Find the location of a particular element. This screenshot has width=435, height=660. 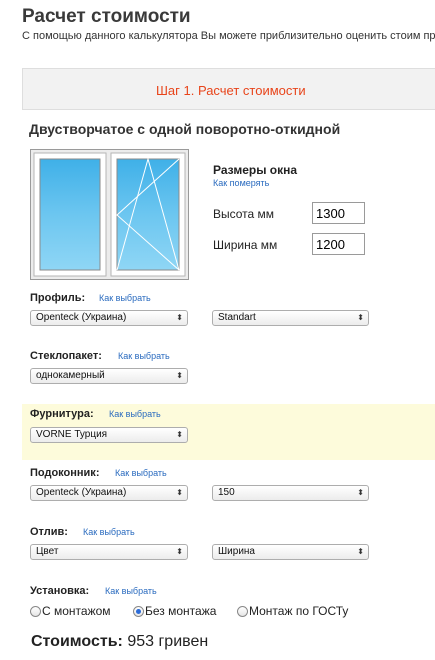

step-panel: Шаг 1. Расчет стоимости is located at coordinates (228, 89).